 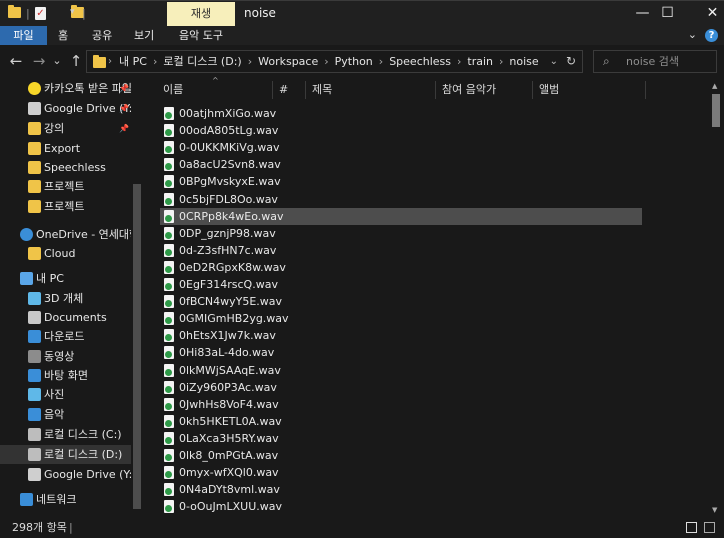 What do you see at coordinates (65, 298) in the screenshot?
I see `sidebar-item: 3D 개체` at bounding box center [65, 298].